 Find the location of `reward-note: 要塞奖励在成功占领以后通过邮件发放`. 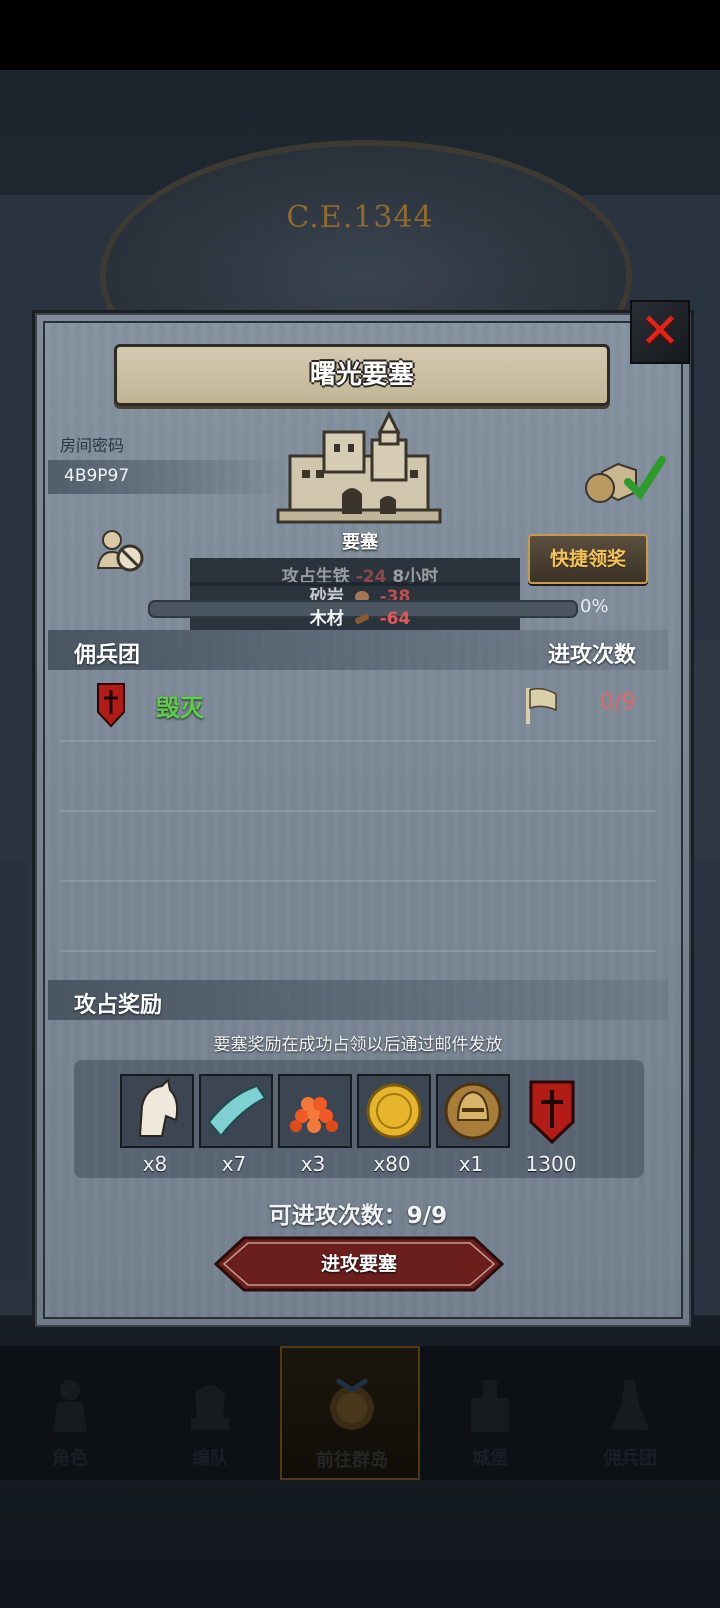

reward-note: 要塞奖励在成功占领以后通过邮件发放 is located at coordinates (358, 1045).